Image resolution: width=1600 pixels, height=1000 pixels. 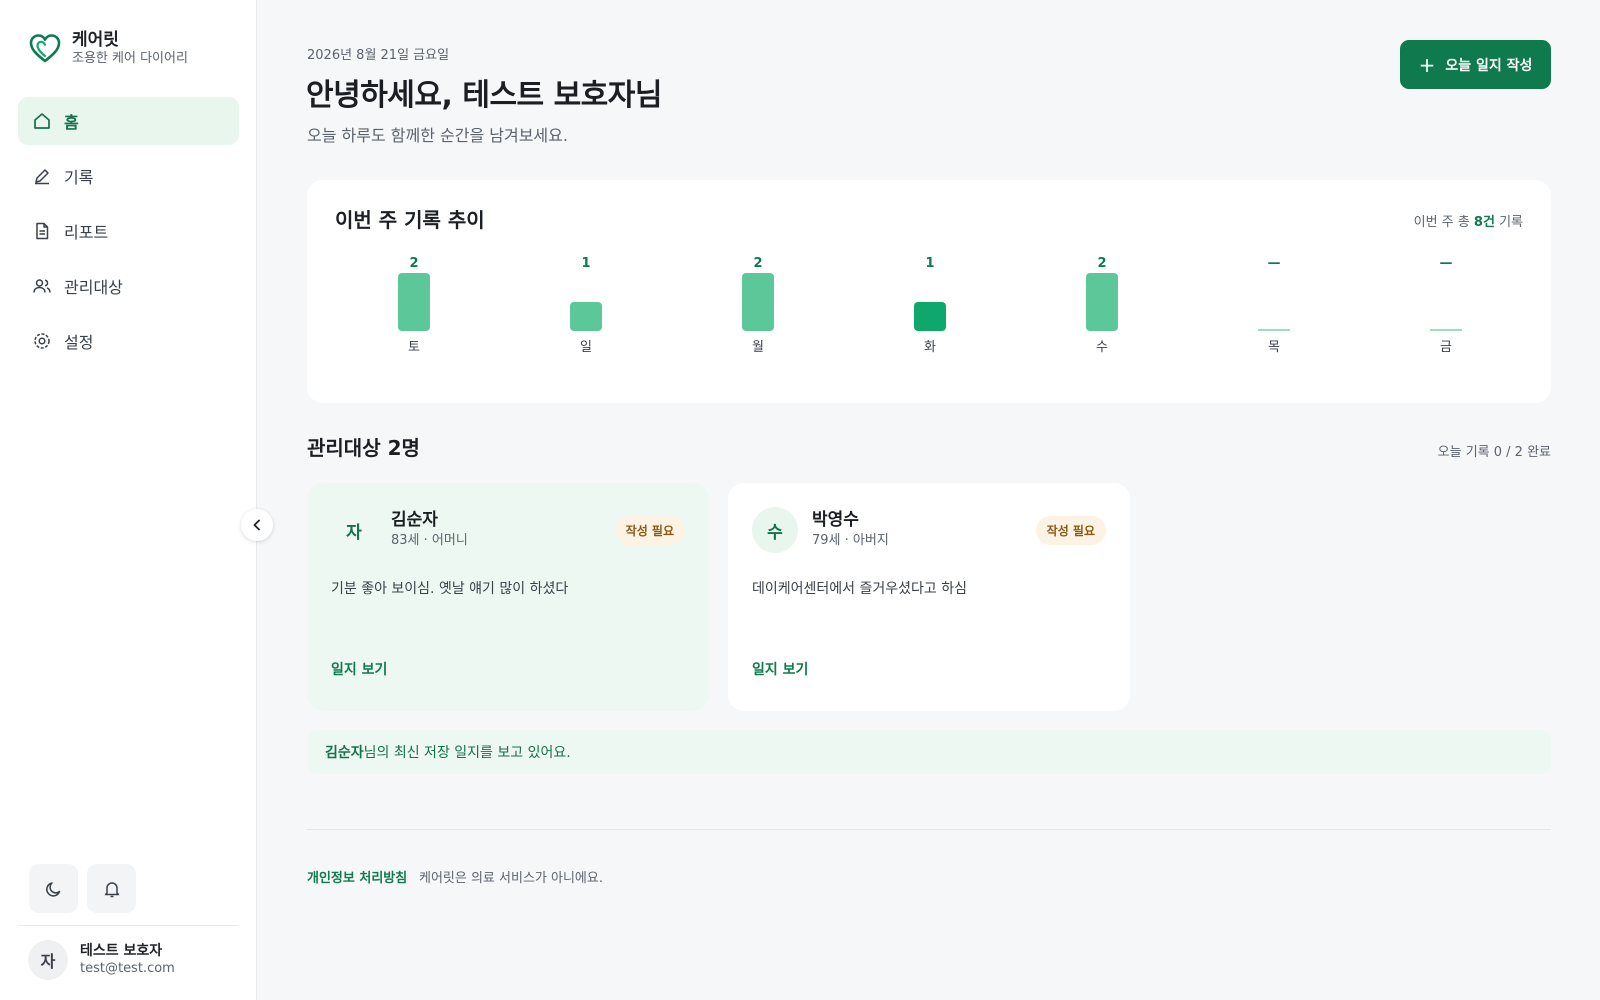 What do you see at coordinates (835, 519) in the screenshot?
I see `recipient-name: 박영수` at bounding box center [835, 519].